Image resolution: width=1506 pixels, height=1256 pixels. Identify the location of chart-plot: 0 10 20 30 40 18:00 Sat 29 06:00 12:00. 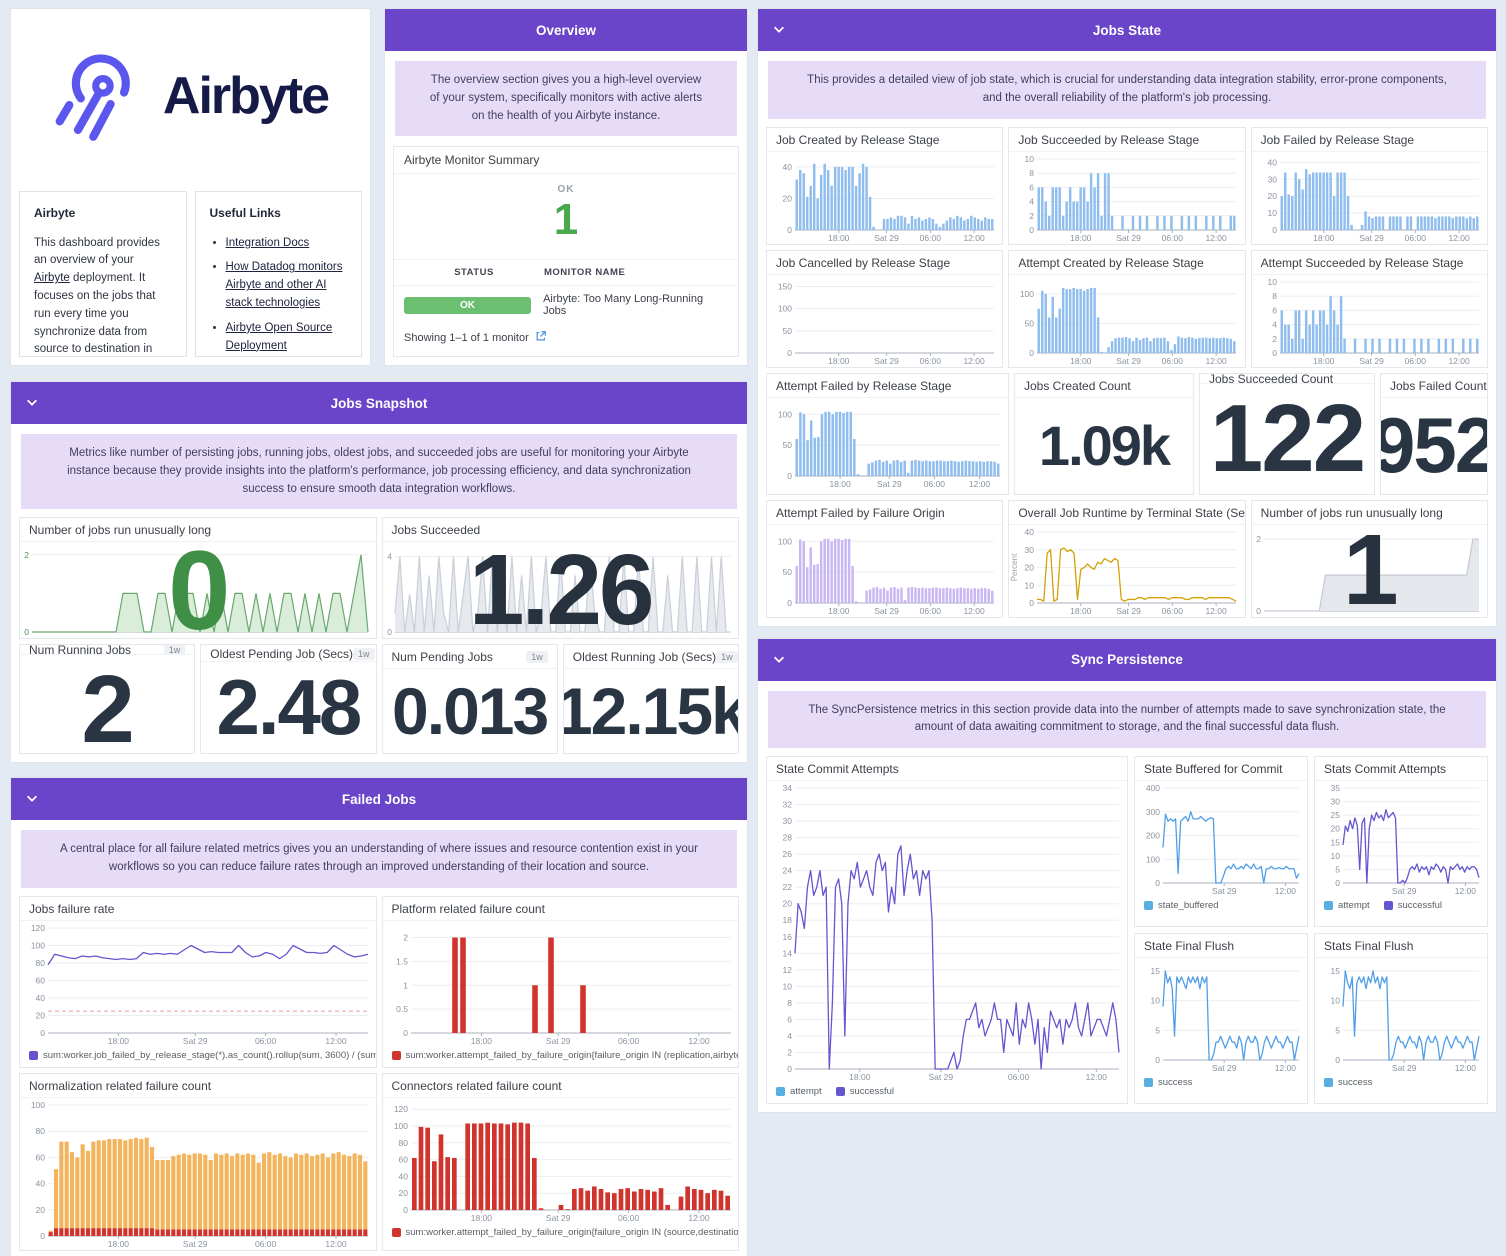
(1369, 198).